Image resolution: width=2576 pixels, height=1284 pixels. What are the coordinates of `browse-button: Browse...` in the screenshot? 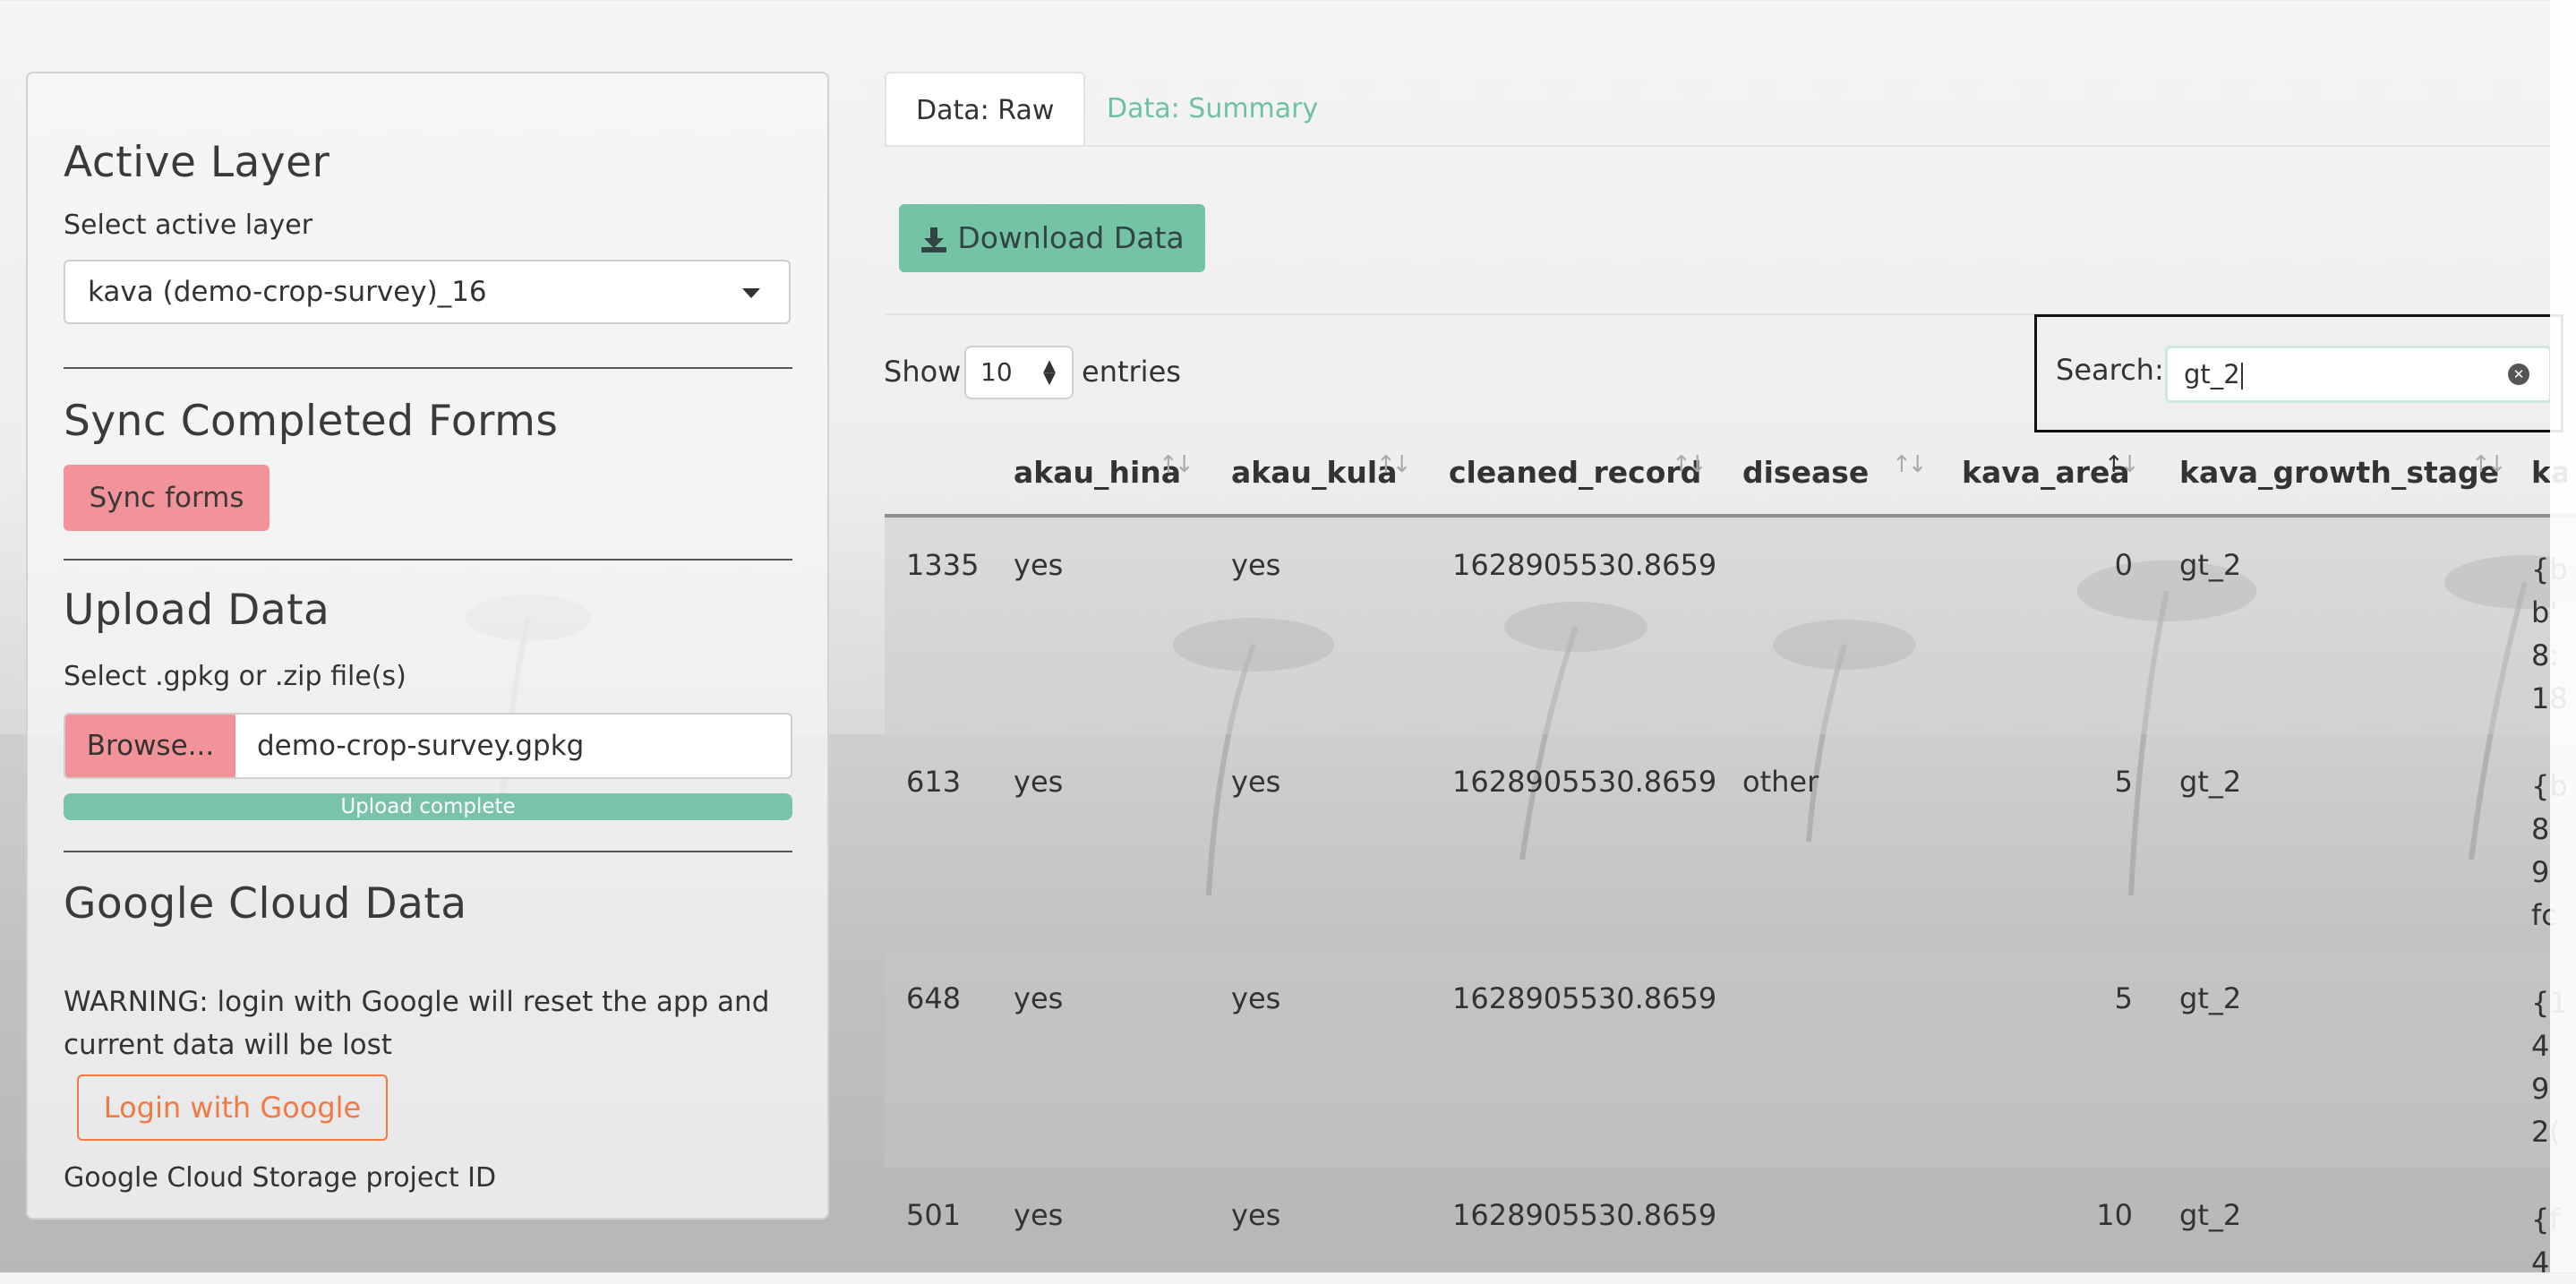 It's located at (150, 746).